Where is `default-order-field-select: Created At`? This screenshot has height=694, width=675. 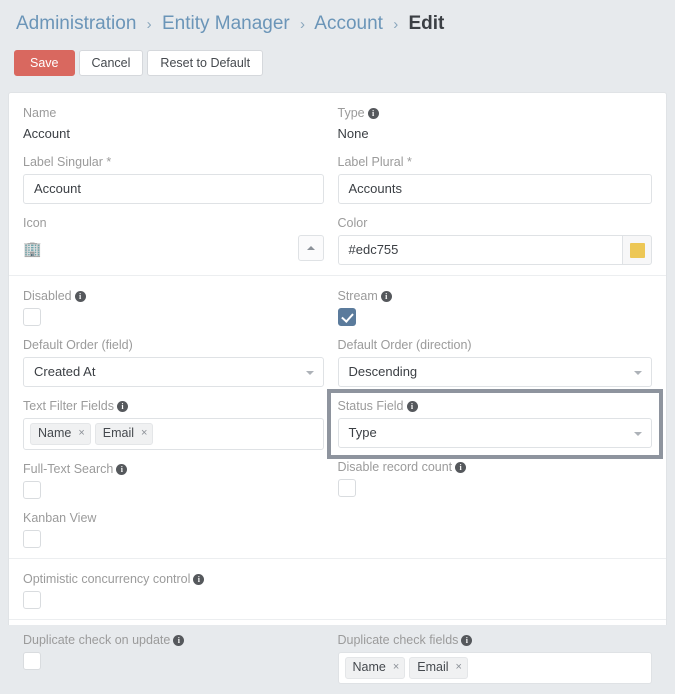
default-order-field-select: Created At is located at coordinates (173, 372).